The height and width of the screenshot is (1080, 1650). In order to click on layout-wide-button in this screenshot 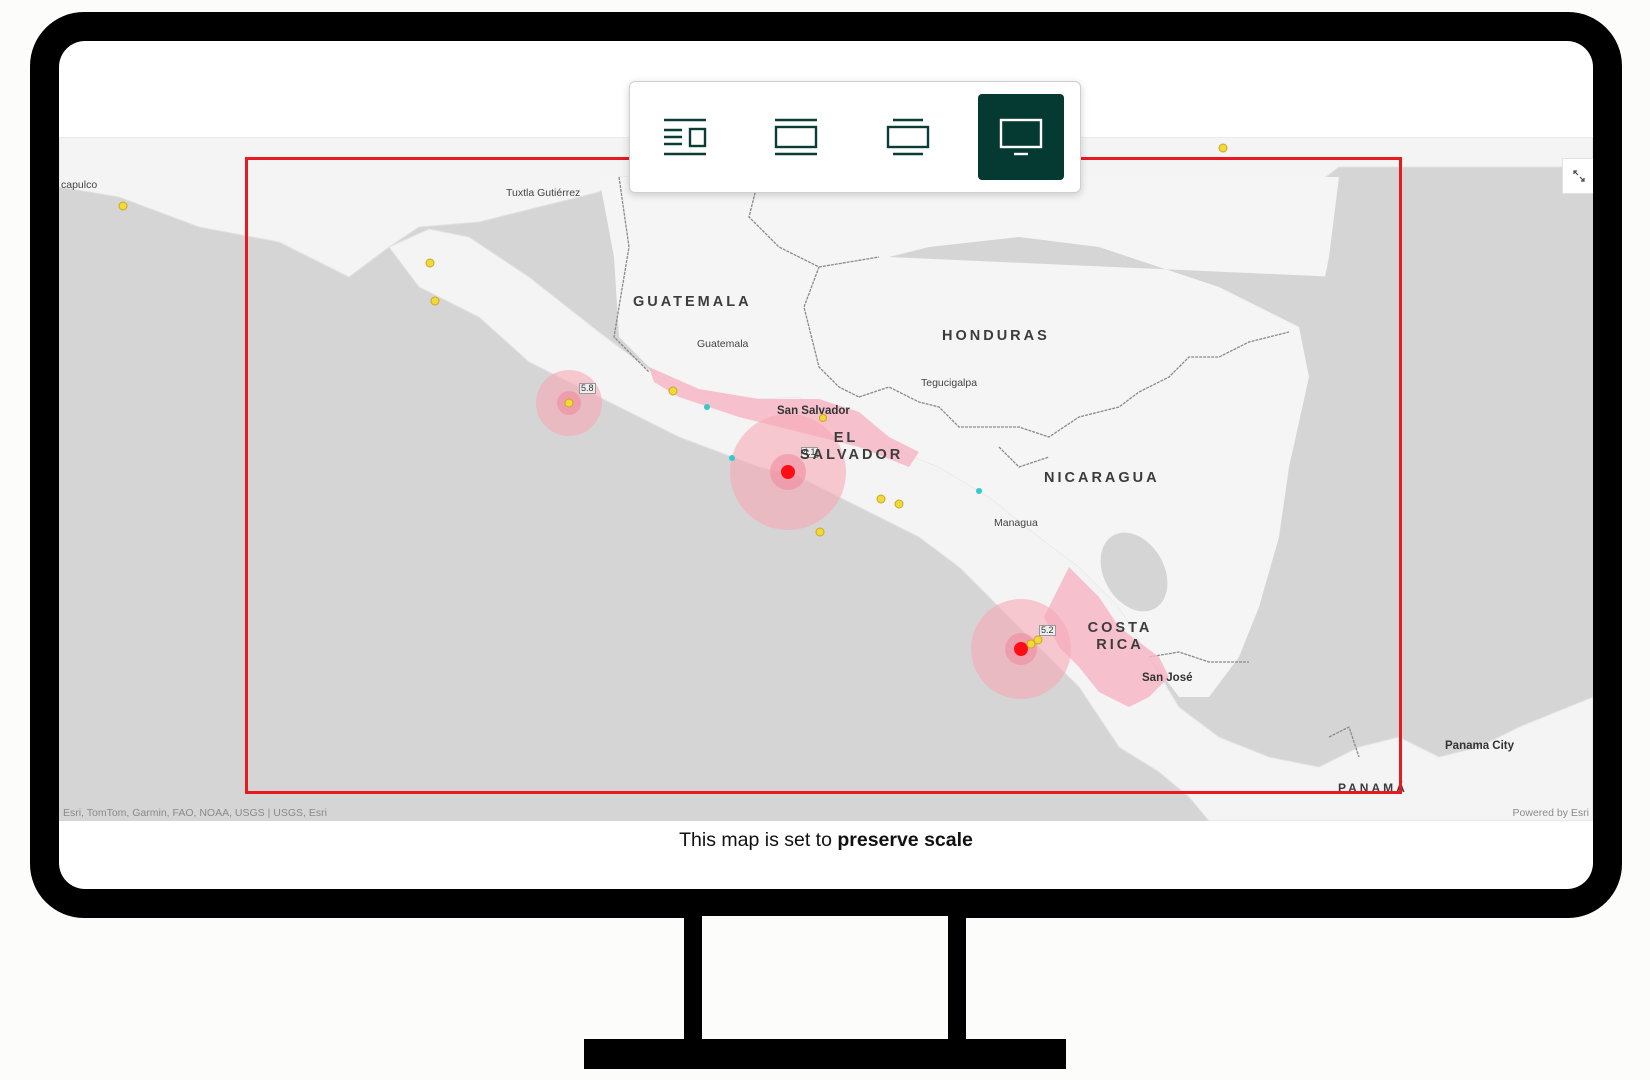, I will do `click(908, 137)`.